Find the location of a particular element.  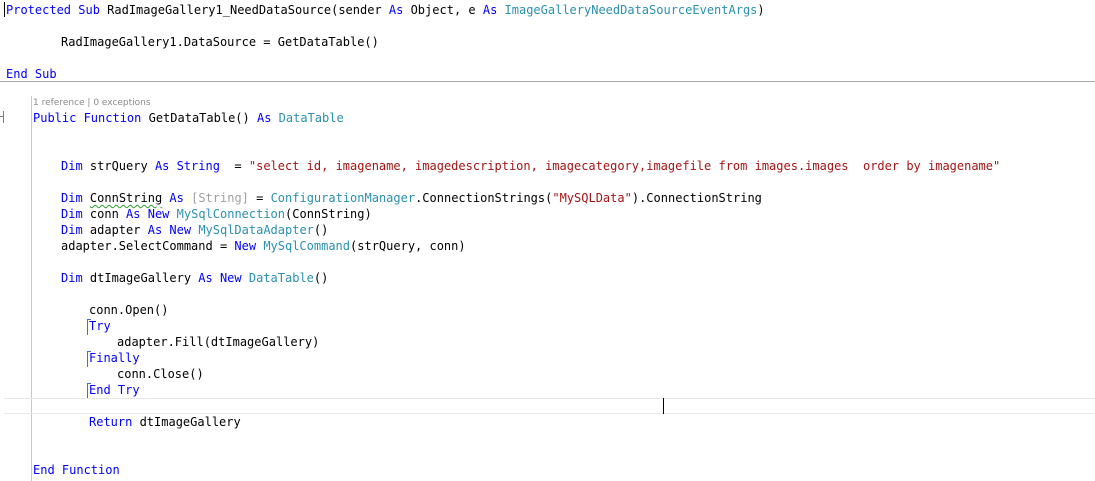

method-separator is located at coordinates (547, 81).